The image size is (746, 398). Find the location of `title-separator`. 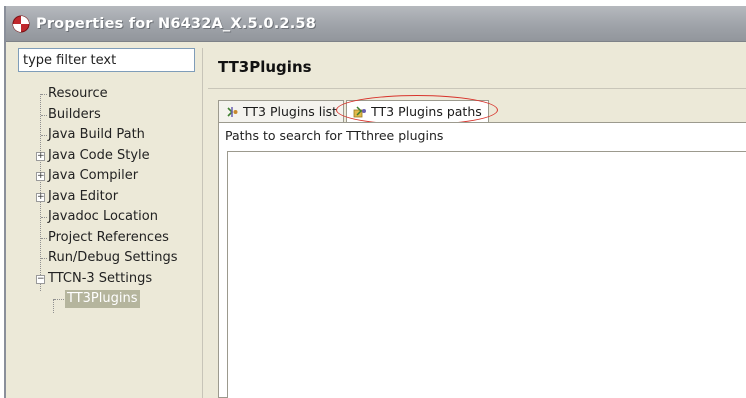

title-separator is located at coordinates (477, 88).